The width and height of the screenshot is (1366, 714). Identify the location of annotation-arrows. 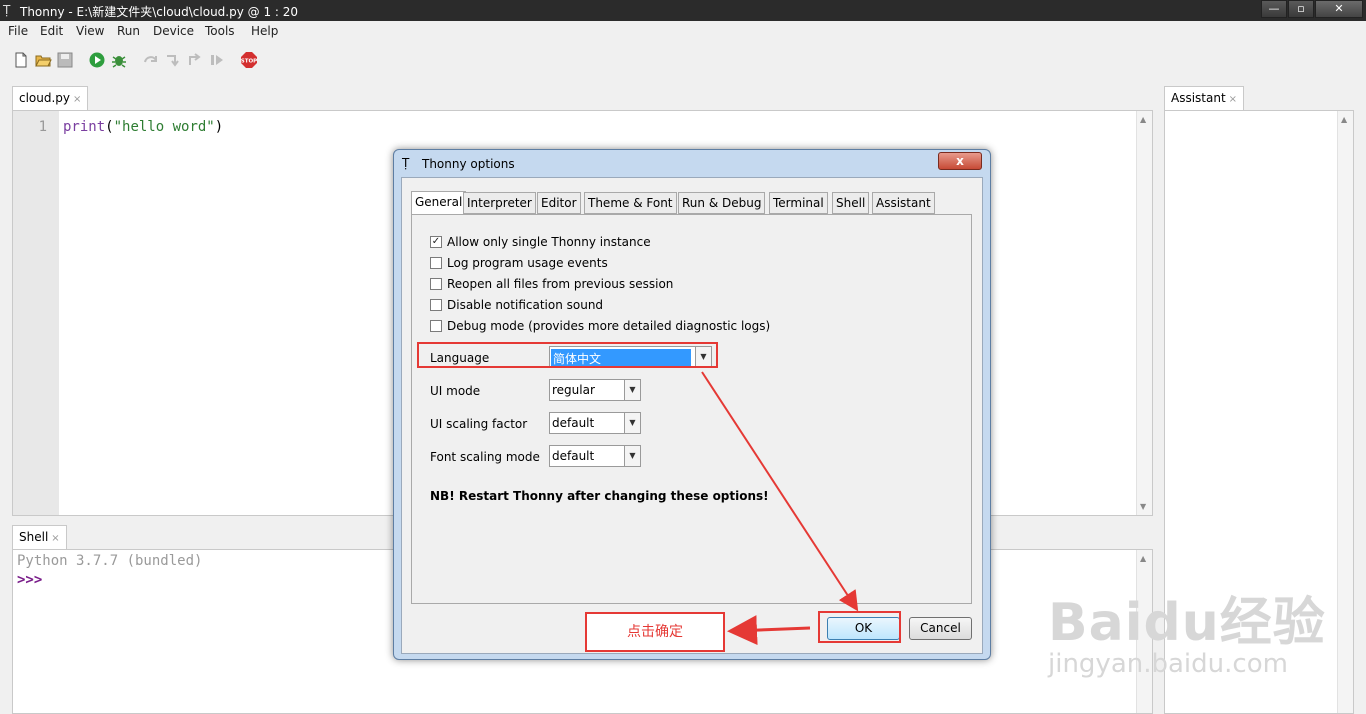
(780, 508).